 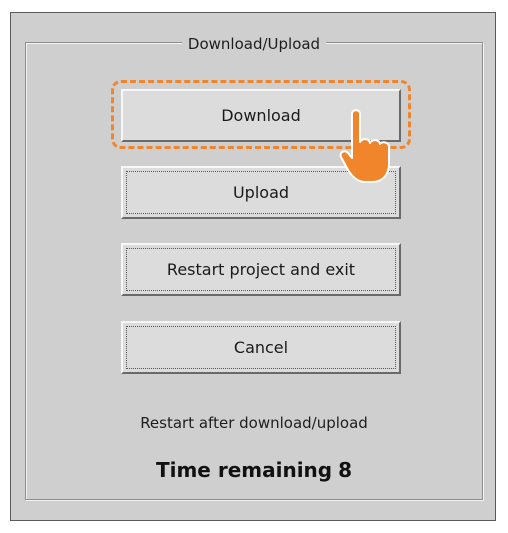 I want to click on time-remaining-value: 8, so click(x=345, y=470).